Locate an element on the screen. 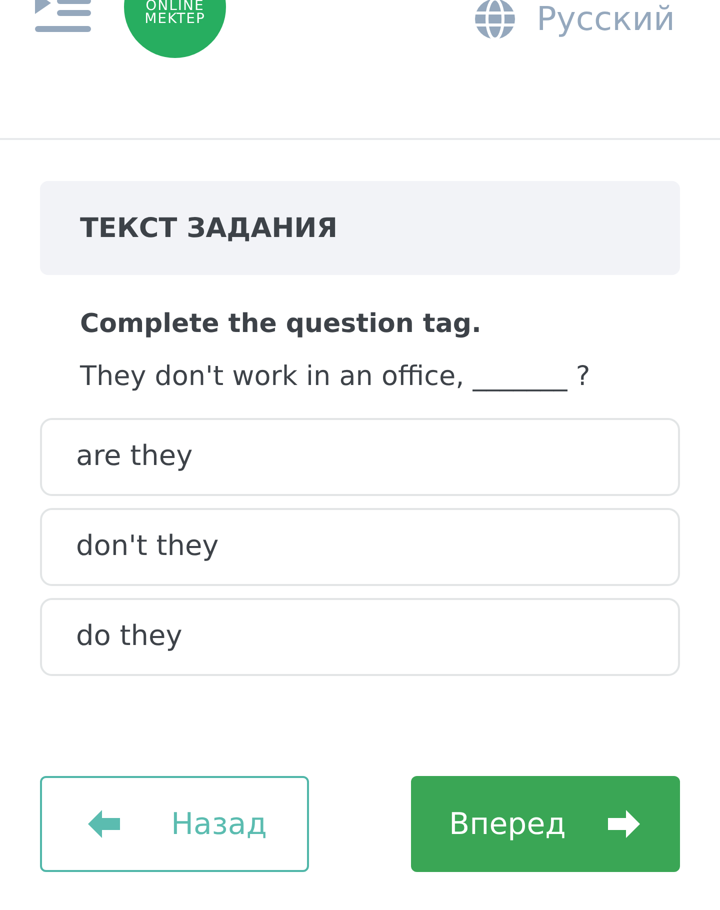 This screenshot has width=720, height=910. menu-button is located at coordinates (63, 17).